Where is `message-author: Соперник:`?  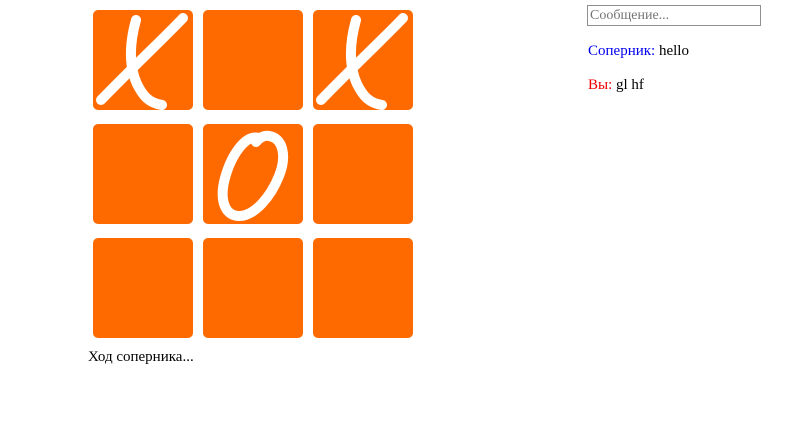 message-author: Соперник: is located at coordinates (622, 51).